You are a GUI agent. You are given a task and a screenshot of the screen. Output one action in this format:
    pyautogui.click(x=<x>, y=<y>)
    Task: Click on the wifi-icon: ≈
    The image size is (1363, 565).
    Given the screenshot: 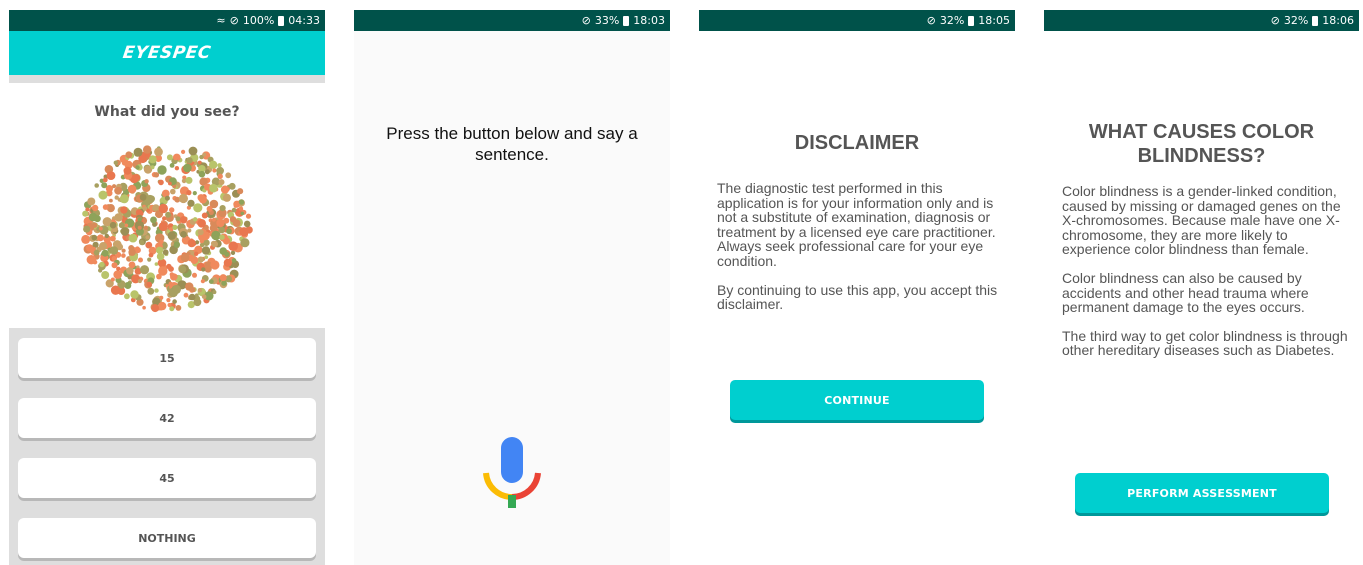 What is the action you would take?
    pyautogui.click(x=221, y=20)
    